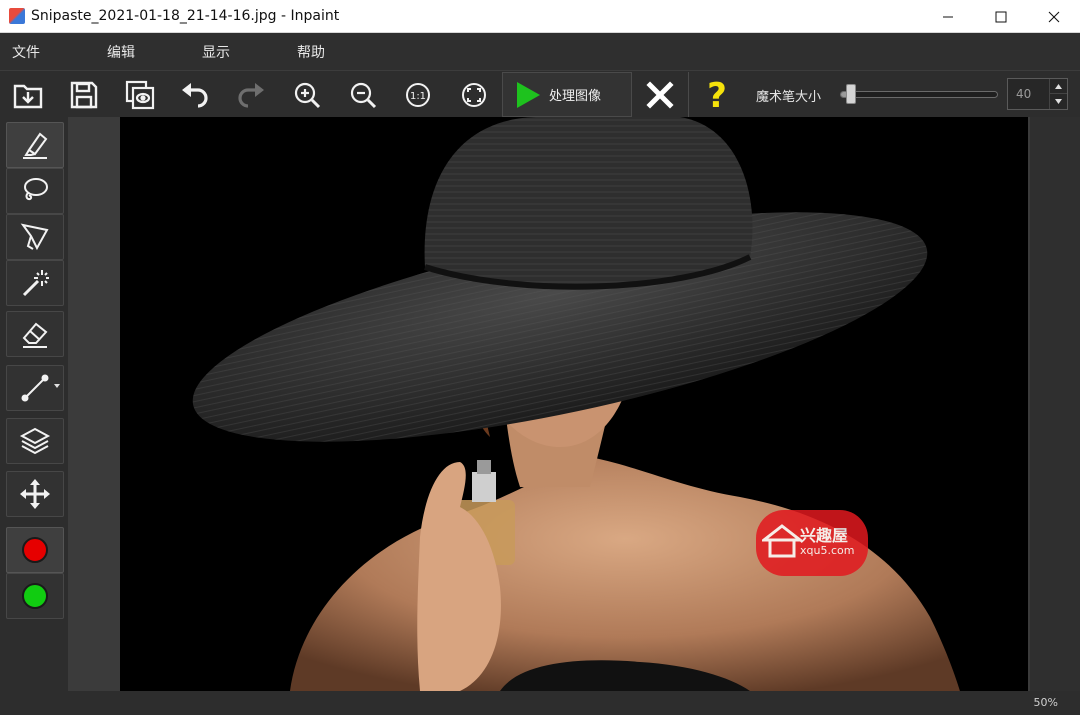  What do you see at coordinates (824, 535) in the screenshot?
I see `watermark-title: 兴趣屋` at bounding box center [824, 535].